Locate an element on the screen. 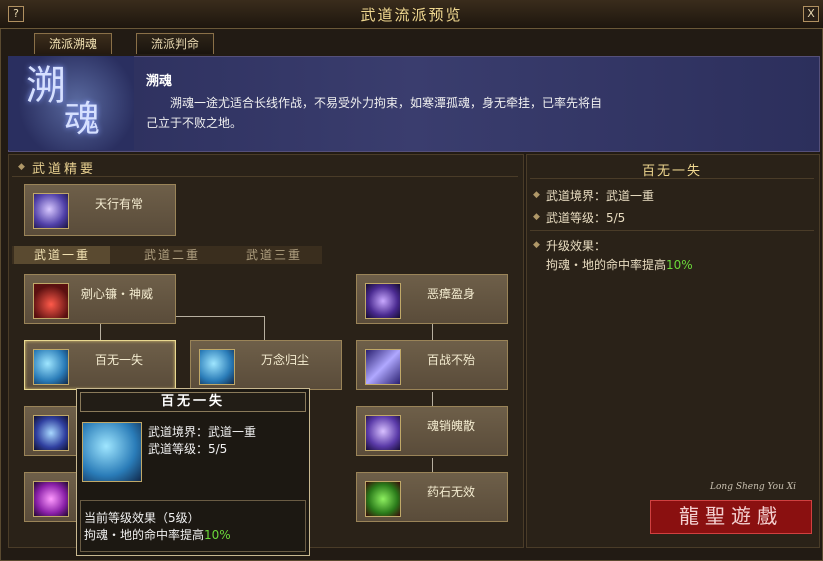 This screenshot has height=561, width=823. subtab-realm-3: 武道三重 is located at coordinates (274, 255).